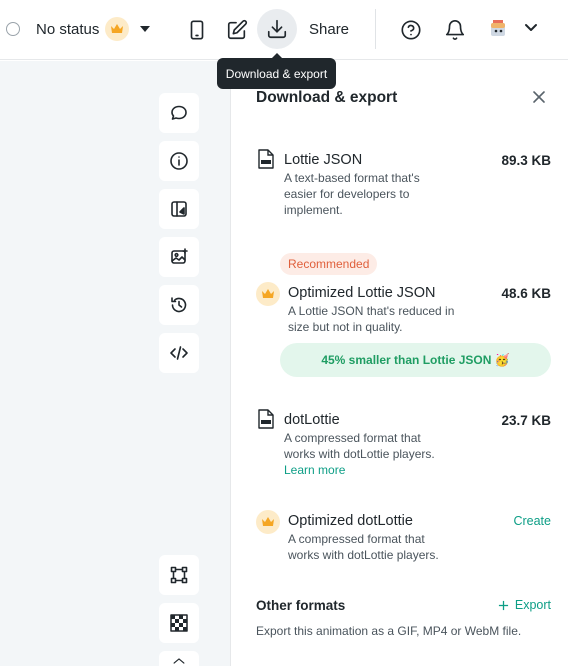  I want to click on more-tools-button, so click(179, 661).